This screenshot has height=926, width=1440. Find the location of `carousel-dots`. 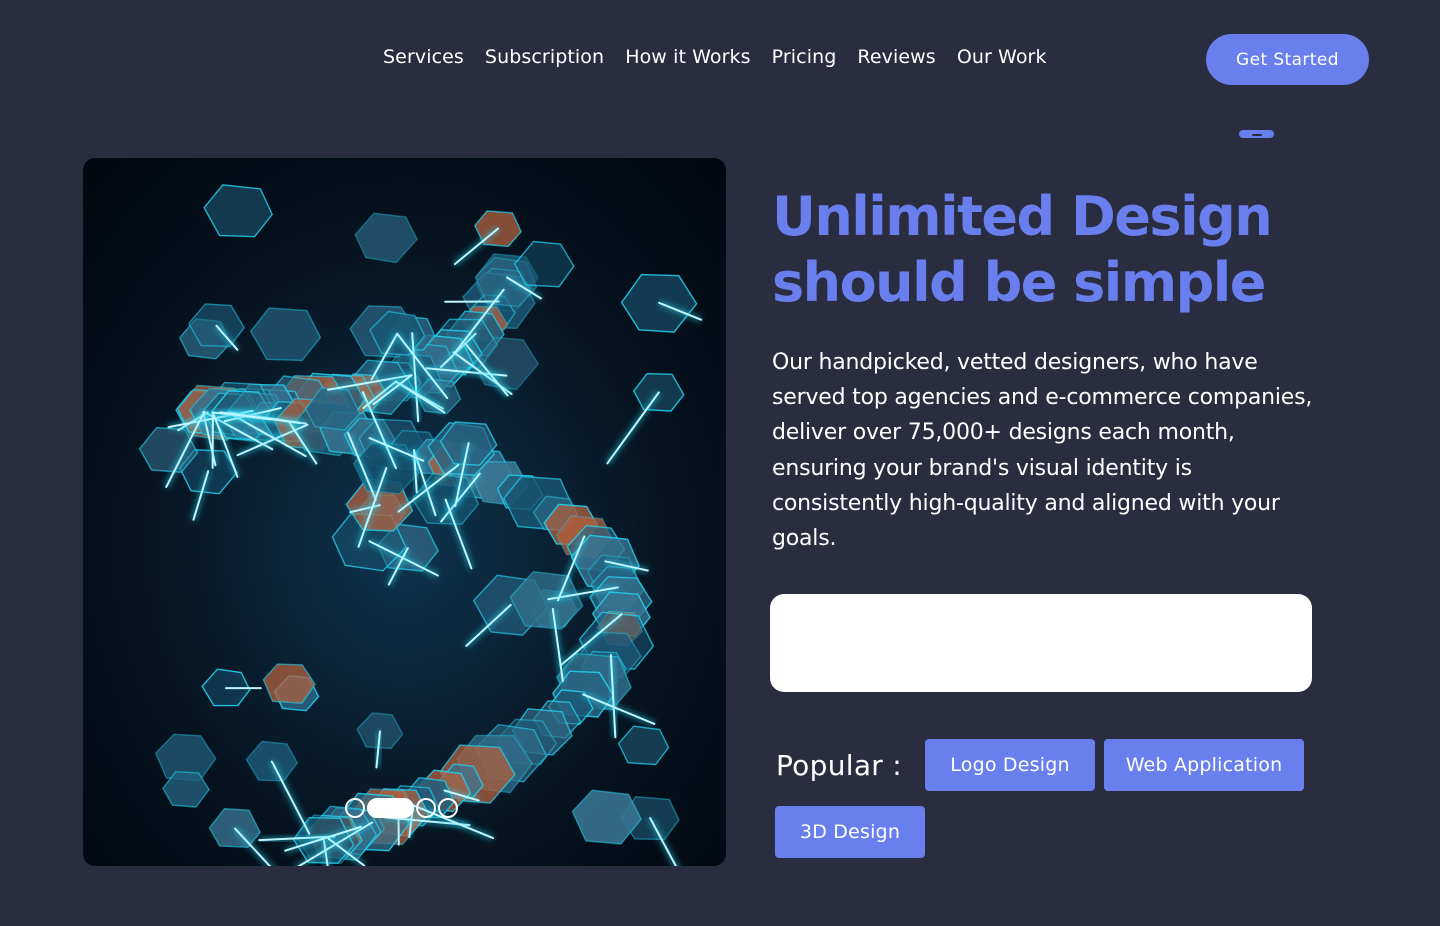

carousel-dots is located at coordinates (401, 808).